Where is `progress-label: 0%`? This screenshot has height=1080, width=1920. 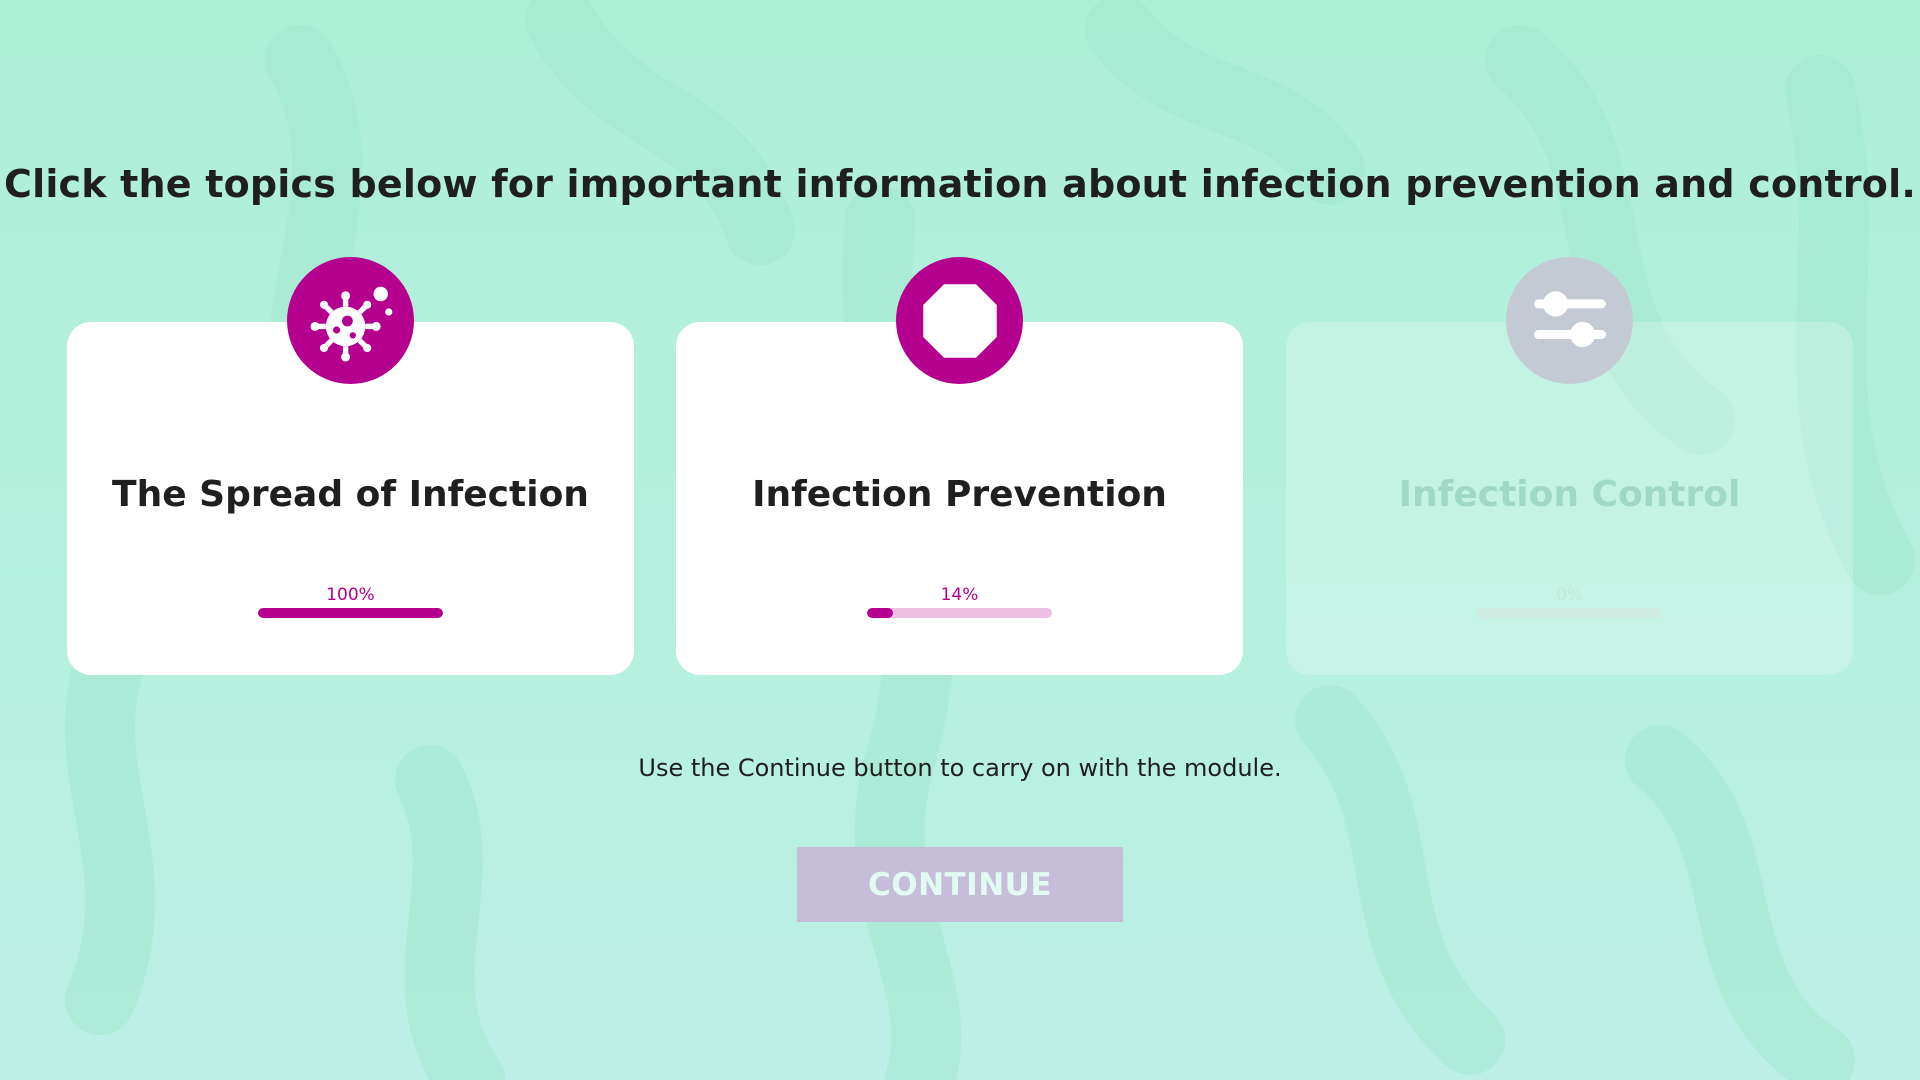 progress-label: 0% is located at coordinates (1569, 595).